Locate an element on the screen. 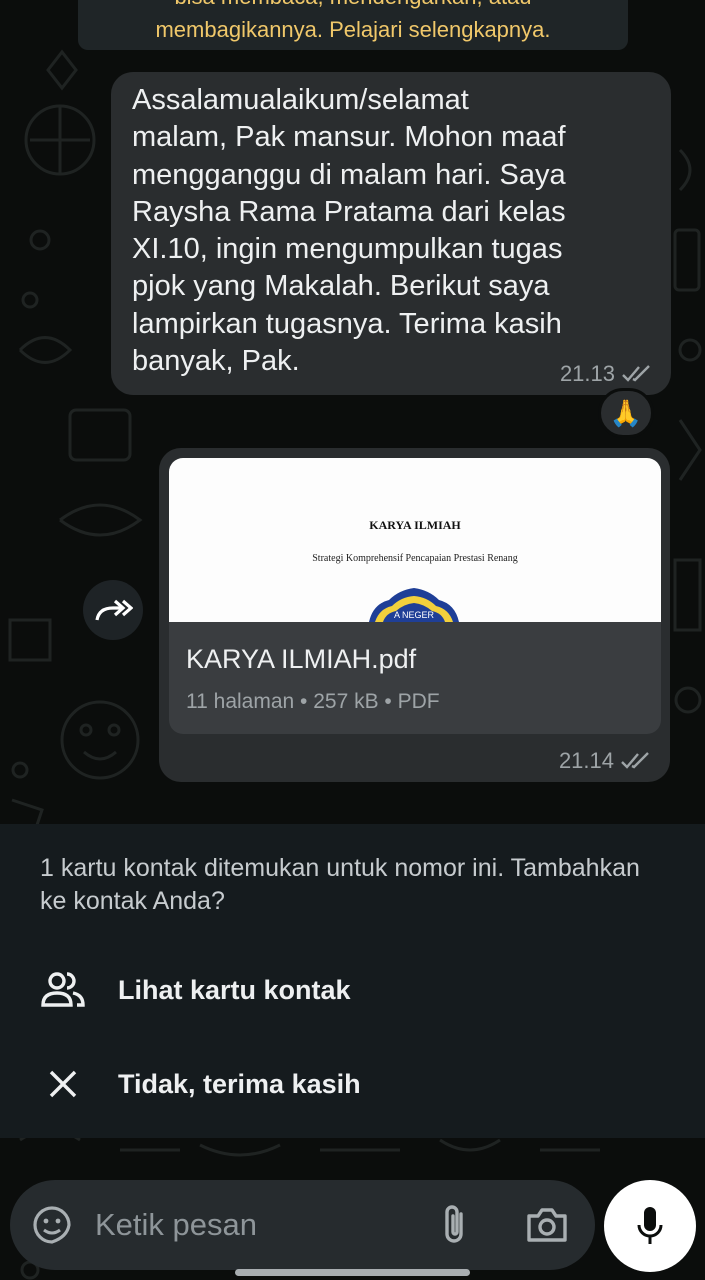  view-contact-card-button: Lihat kartu kontak is located at coordinates (352, 990).